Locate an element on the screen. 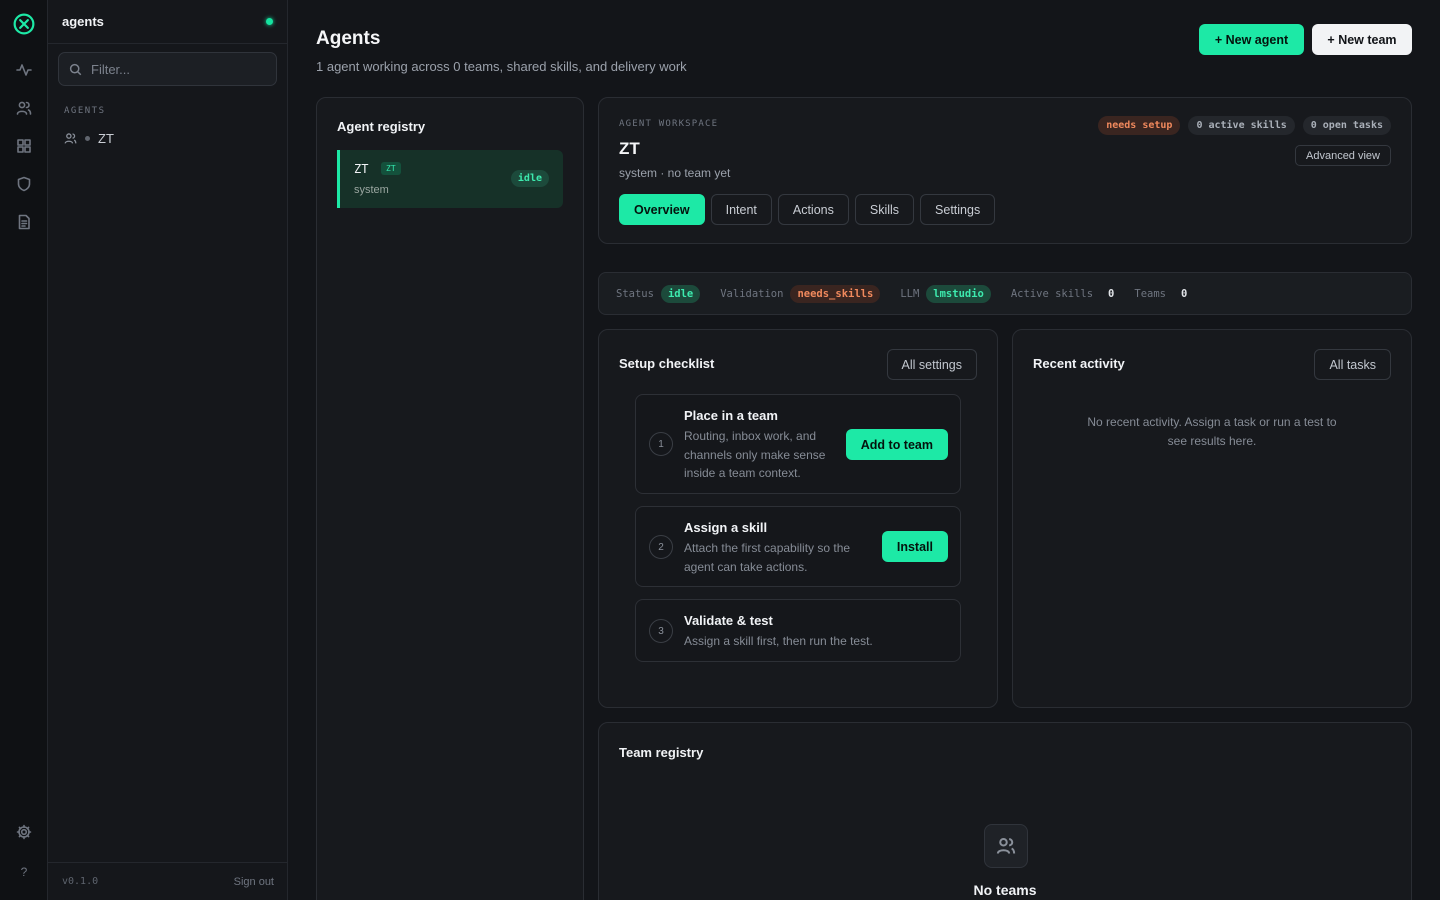  step-description-line: Assign a skill first, then run the test. is located at coordinates (778, 641).